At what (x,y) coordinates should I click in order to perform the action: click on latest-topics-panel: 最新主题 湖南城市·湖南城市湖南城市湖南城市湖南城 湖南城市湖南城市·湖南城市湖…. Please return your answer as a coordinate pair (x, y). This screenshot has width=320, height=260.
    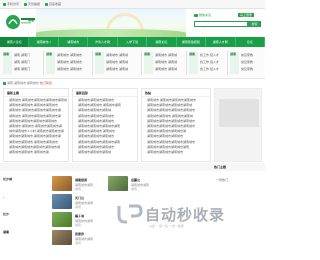
    Looking at the image, I should click on (36, 125).